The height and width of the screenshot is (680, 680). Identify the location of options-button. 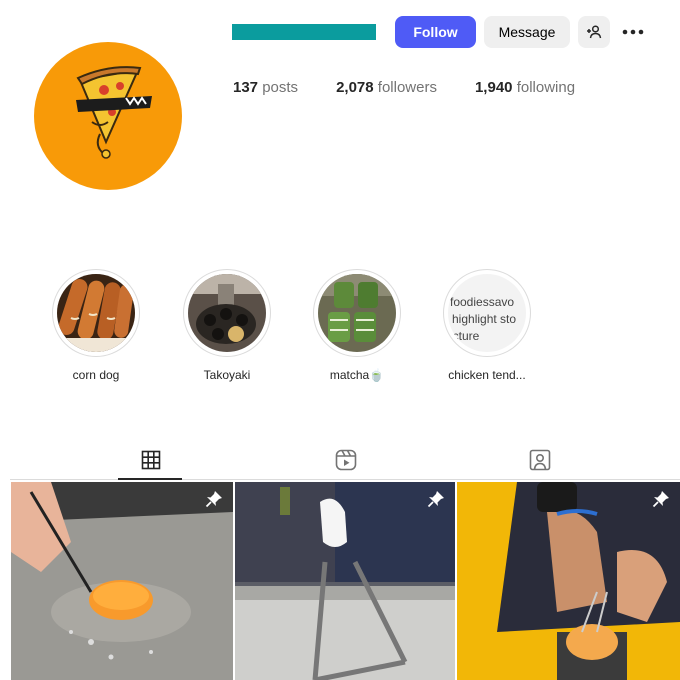
(633, 32).